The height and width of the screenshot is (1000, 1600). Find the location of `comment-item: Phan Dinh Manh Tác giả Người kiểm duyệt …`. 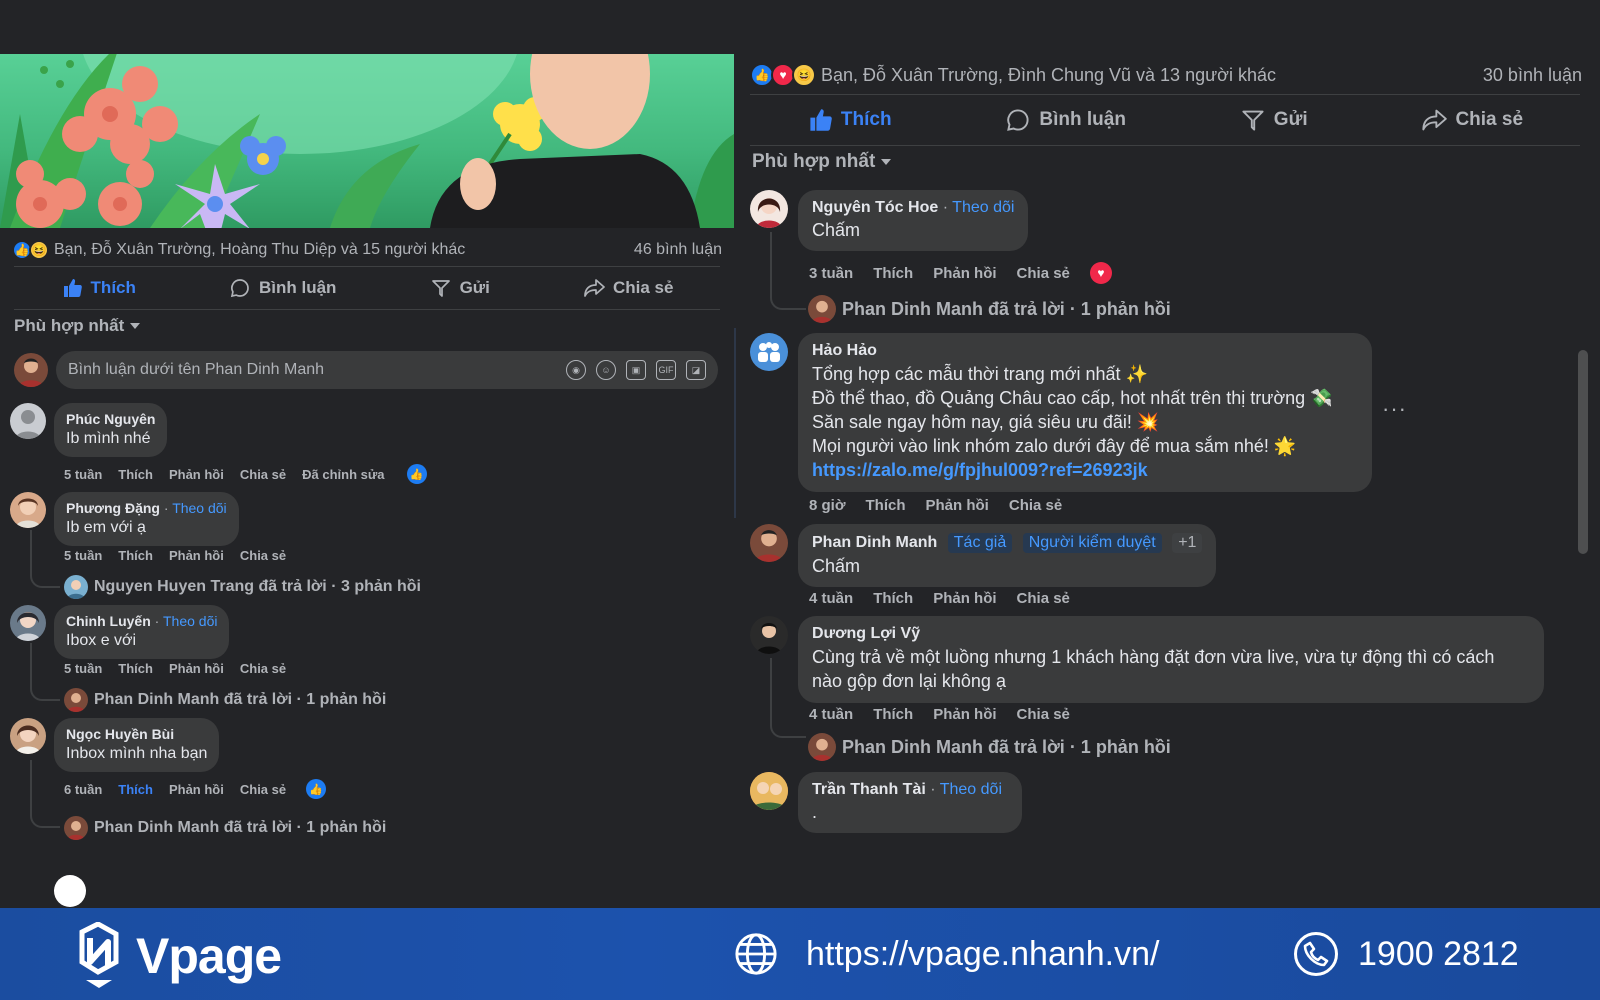

comment-item: Phan Dinh Manh Tác giả Người kiểm duyệt … is located at coordinates (983, 555).